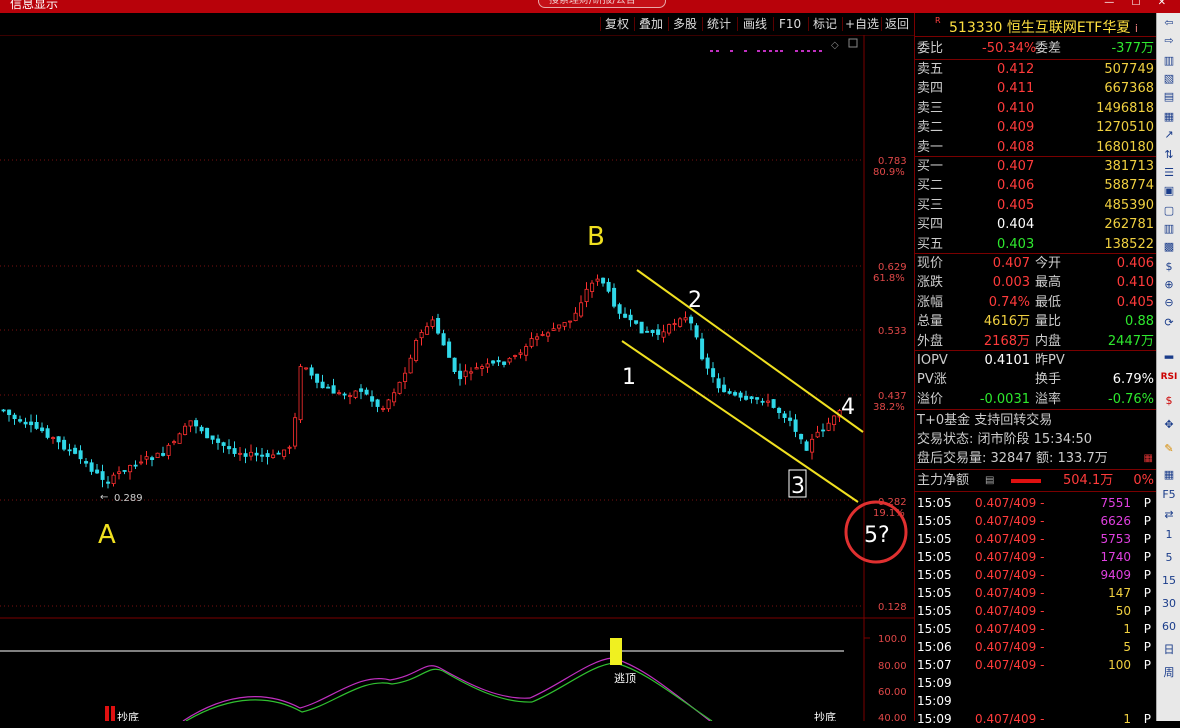  Describe the element at coordinates (1169, 475) in the screenshot. I see `grid-icon: ▦` at that location.